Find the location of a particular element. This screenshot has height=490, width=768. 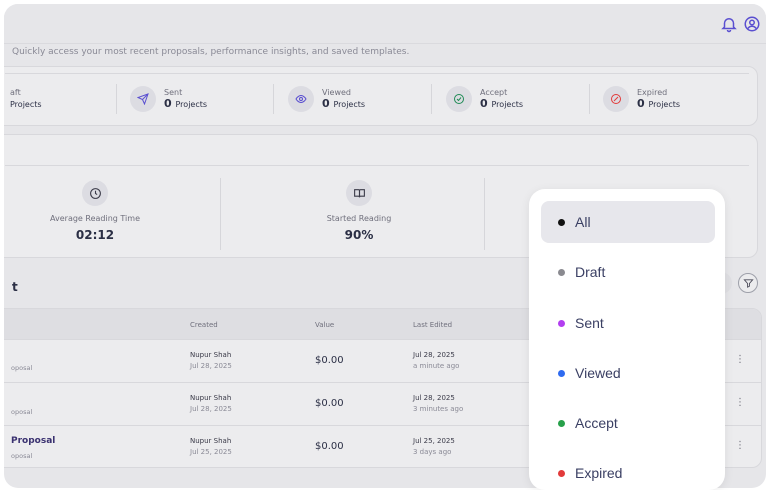

check-circle-icon is located at coordinates (459, 99).